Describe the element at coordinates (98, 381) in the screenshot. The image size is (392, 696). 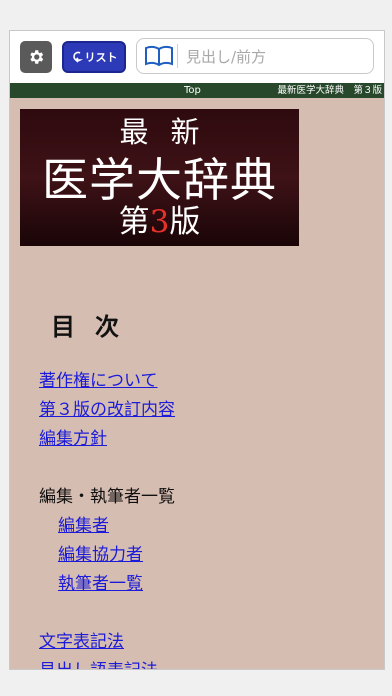
I see `link-copyright: 著作権について` at that location.